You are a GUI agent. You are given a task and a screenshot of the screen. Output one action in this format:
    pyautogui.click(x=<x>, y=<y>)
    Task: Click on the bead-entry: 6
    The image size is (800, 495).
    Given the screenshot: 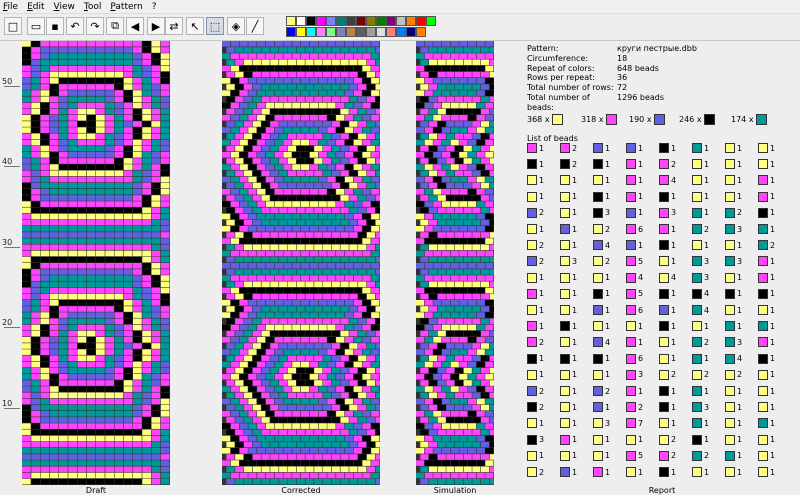 What is the action you would take?
    pyautogui.click(x=634, y=358)
    